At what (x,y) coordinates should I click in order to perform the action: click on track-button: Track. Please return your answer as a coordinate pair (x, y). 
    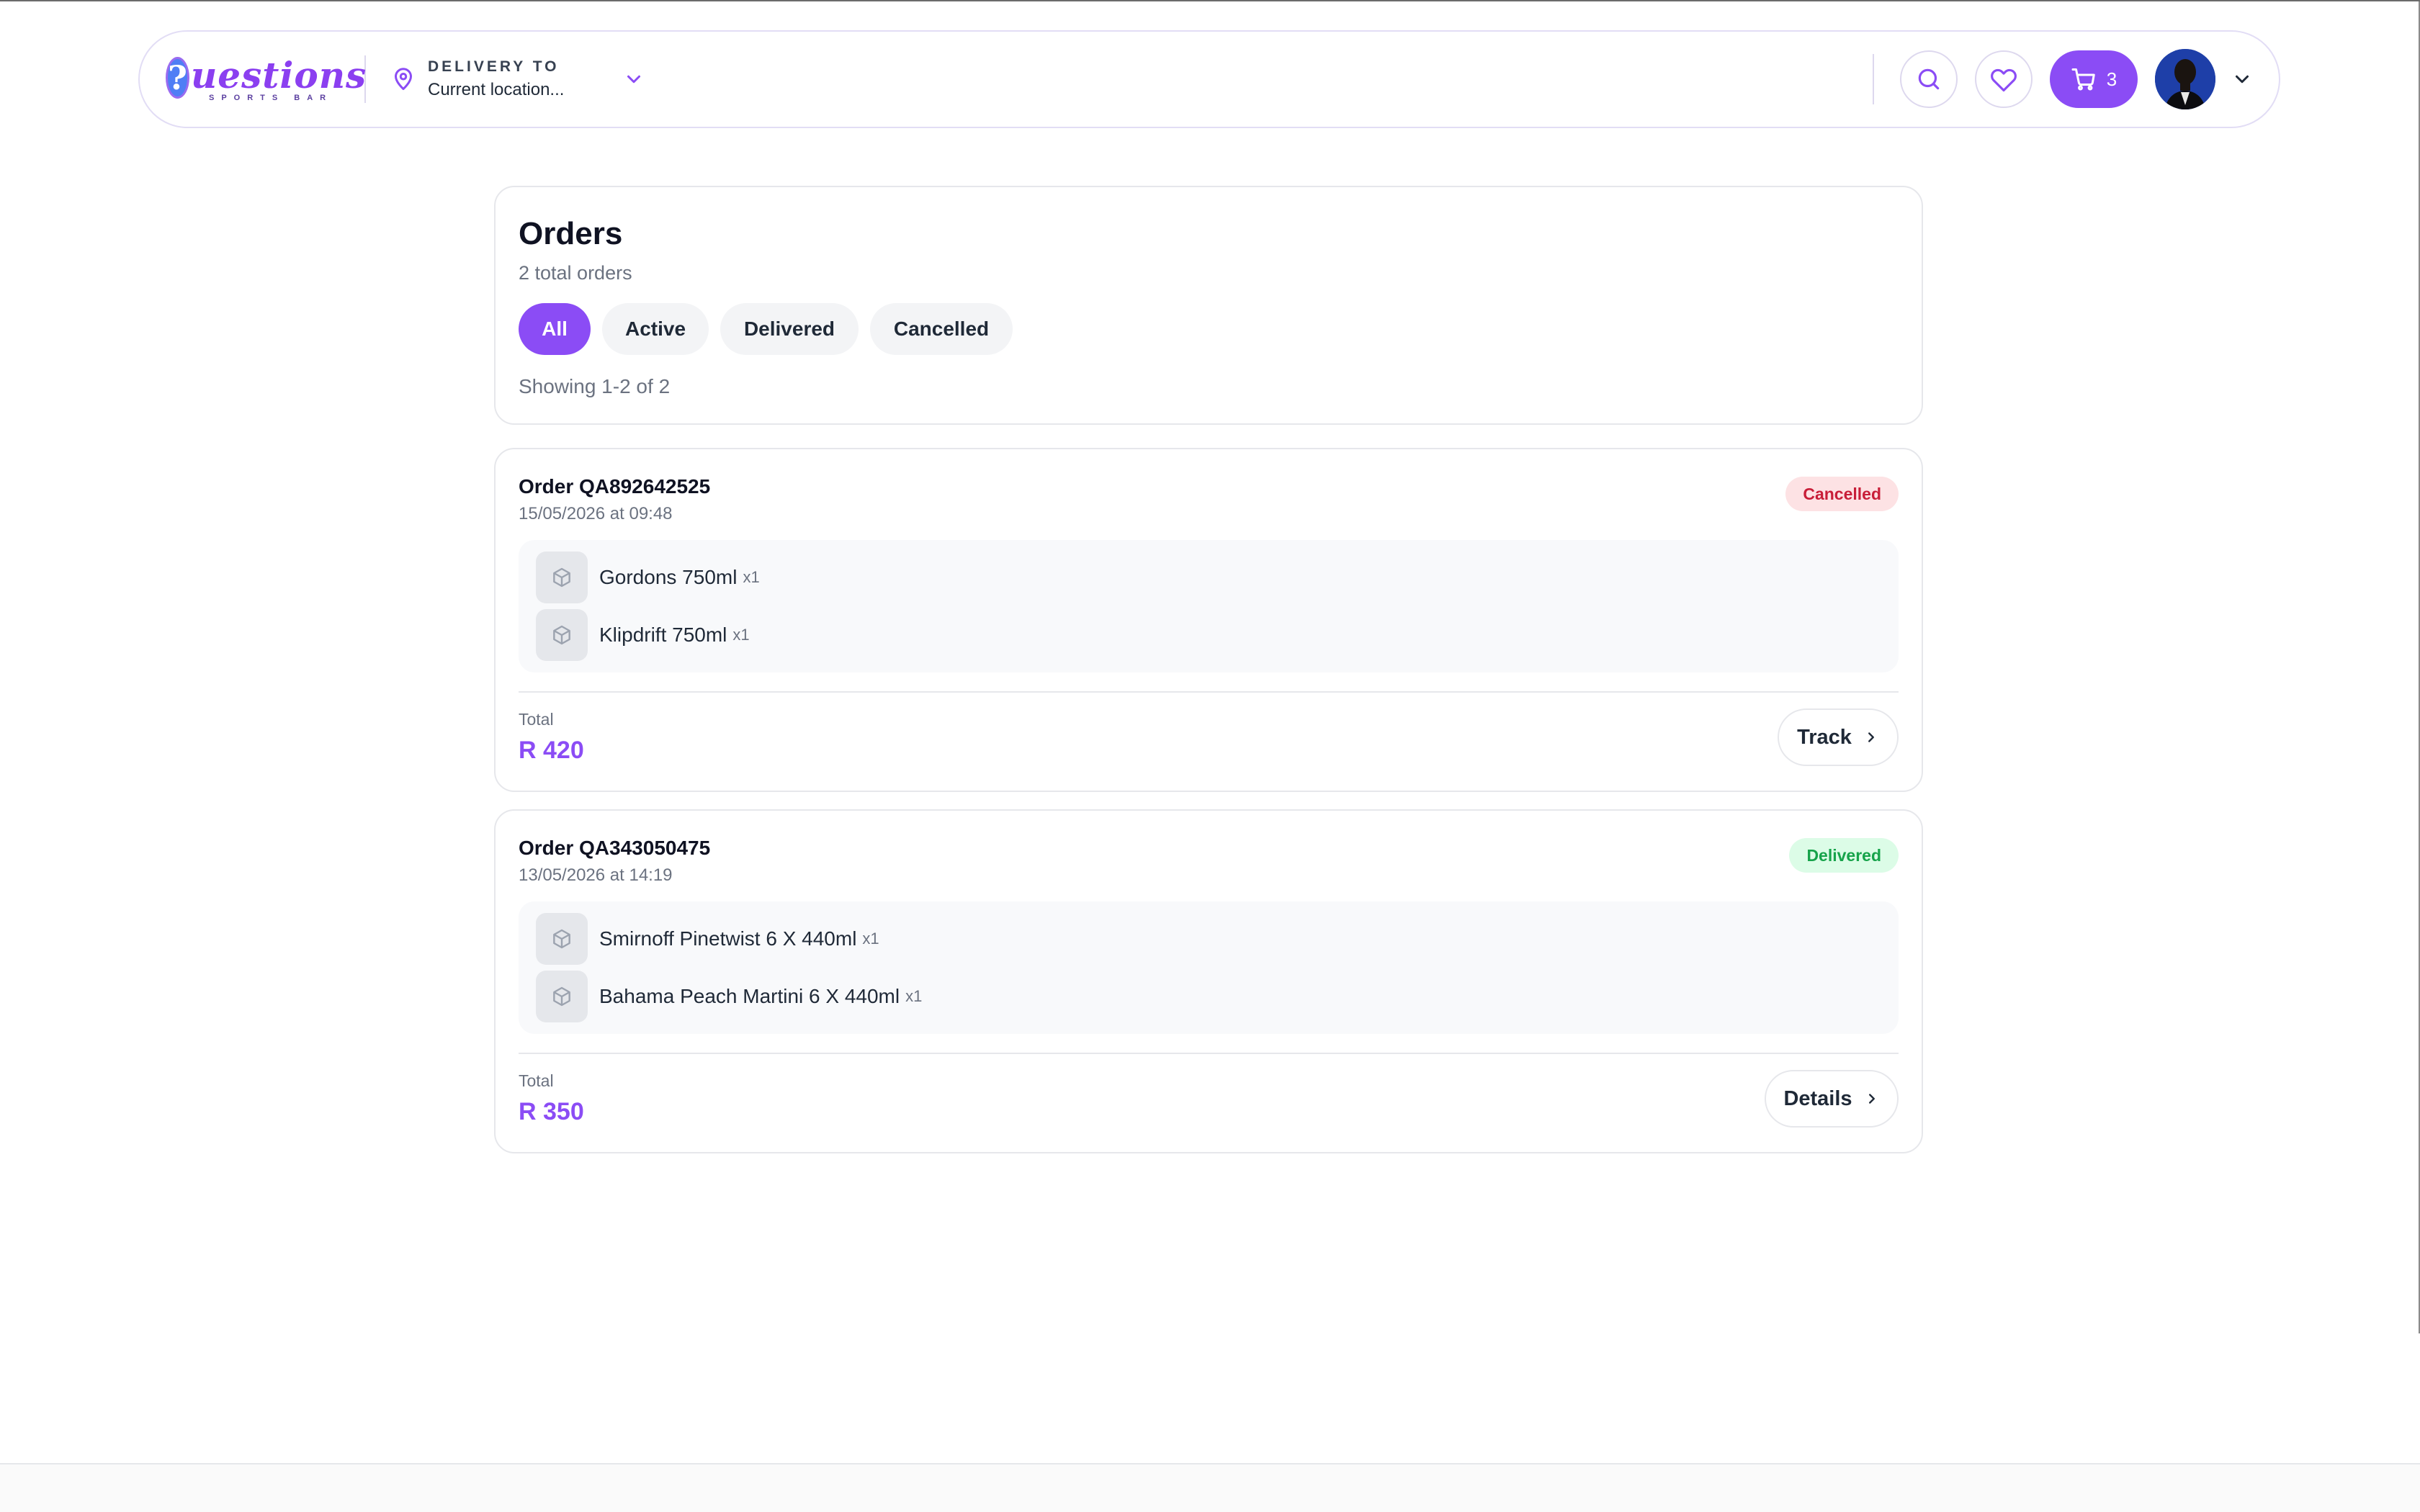
    Looking at the image, I should click on (1838, 737).